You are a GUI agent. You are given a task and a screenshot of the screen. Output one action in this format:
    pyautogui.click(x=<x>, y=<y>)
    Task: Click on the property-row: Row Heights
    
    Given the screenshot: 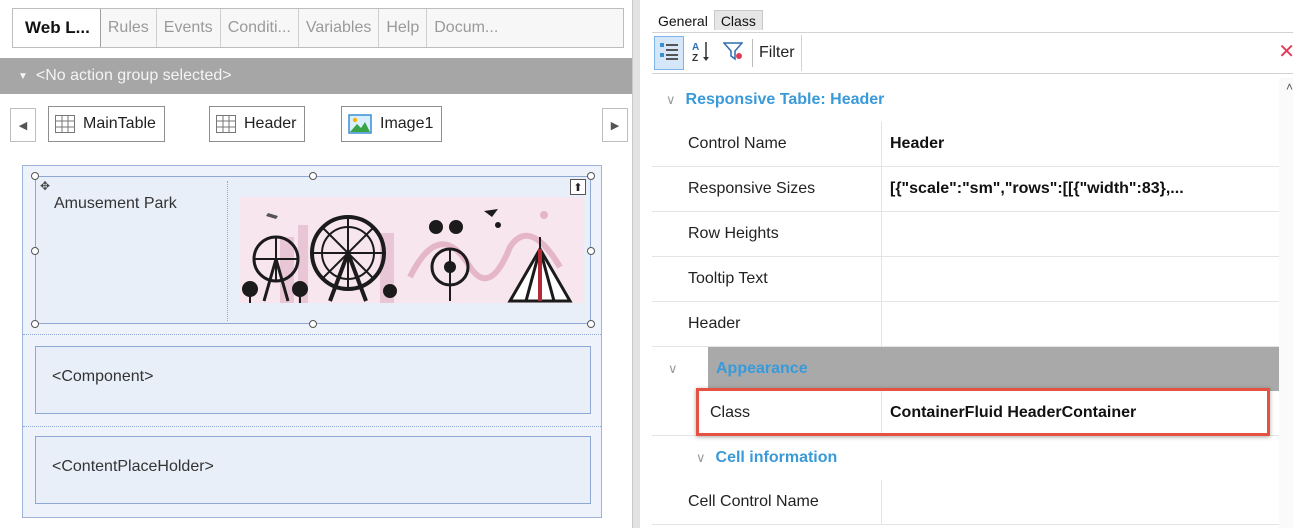 What is the action you would take?
    pyautogui.click(x=965, y=234)
    